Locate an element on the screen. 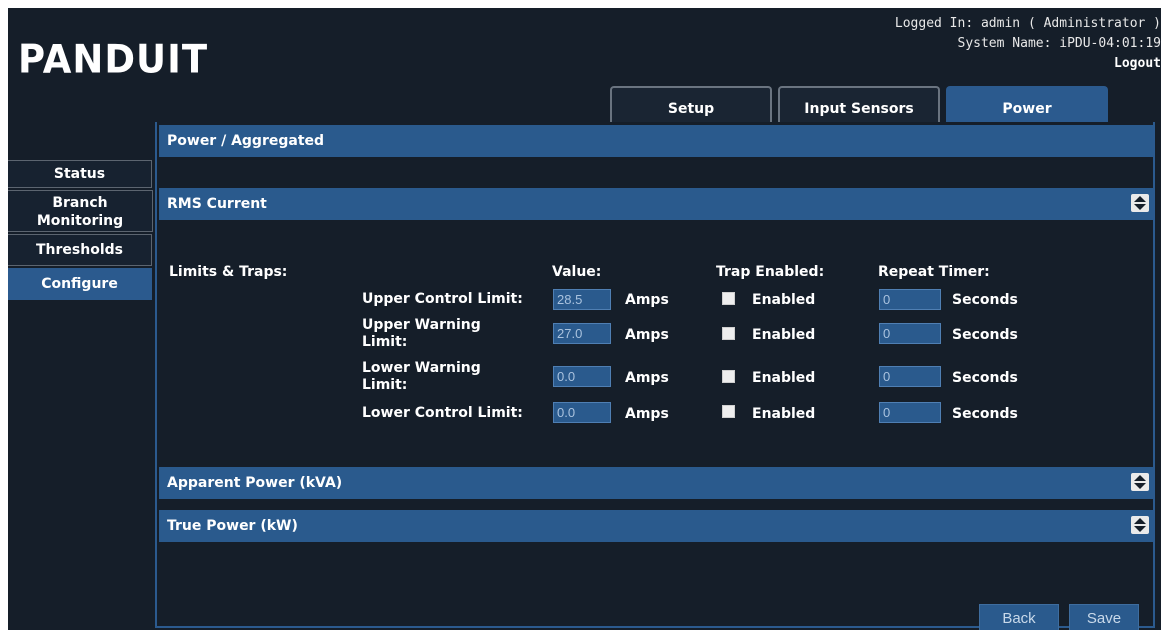 The image size is (1161, 630). section-apparent-power: Apparent Power (kVA) is located at coordinates (656, 483).